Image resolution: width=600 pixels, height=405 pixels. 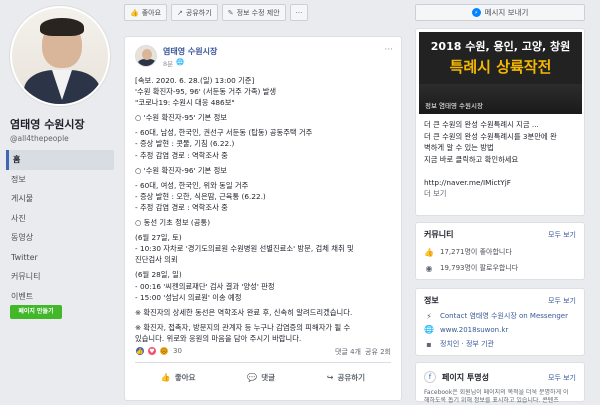 What do you see at coordinates (562, 378) in the screenshot?
I see `transparency-see-all: 모두 보기` at bounding box center [562, 378].